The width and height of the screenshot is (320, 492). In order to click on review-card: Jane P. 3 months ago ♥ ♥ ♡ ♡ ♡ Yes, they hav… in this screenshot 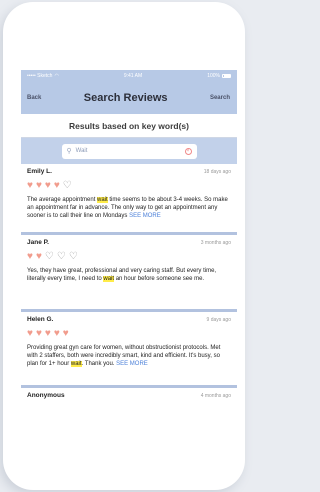, I will do `click(129, 273)`.